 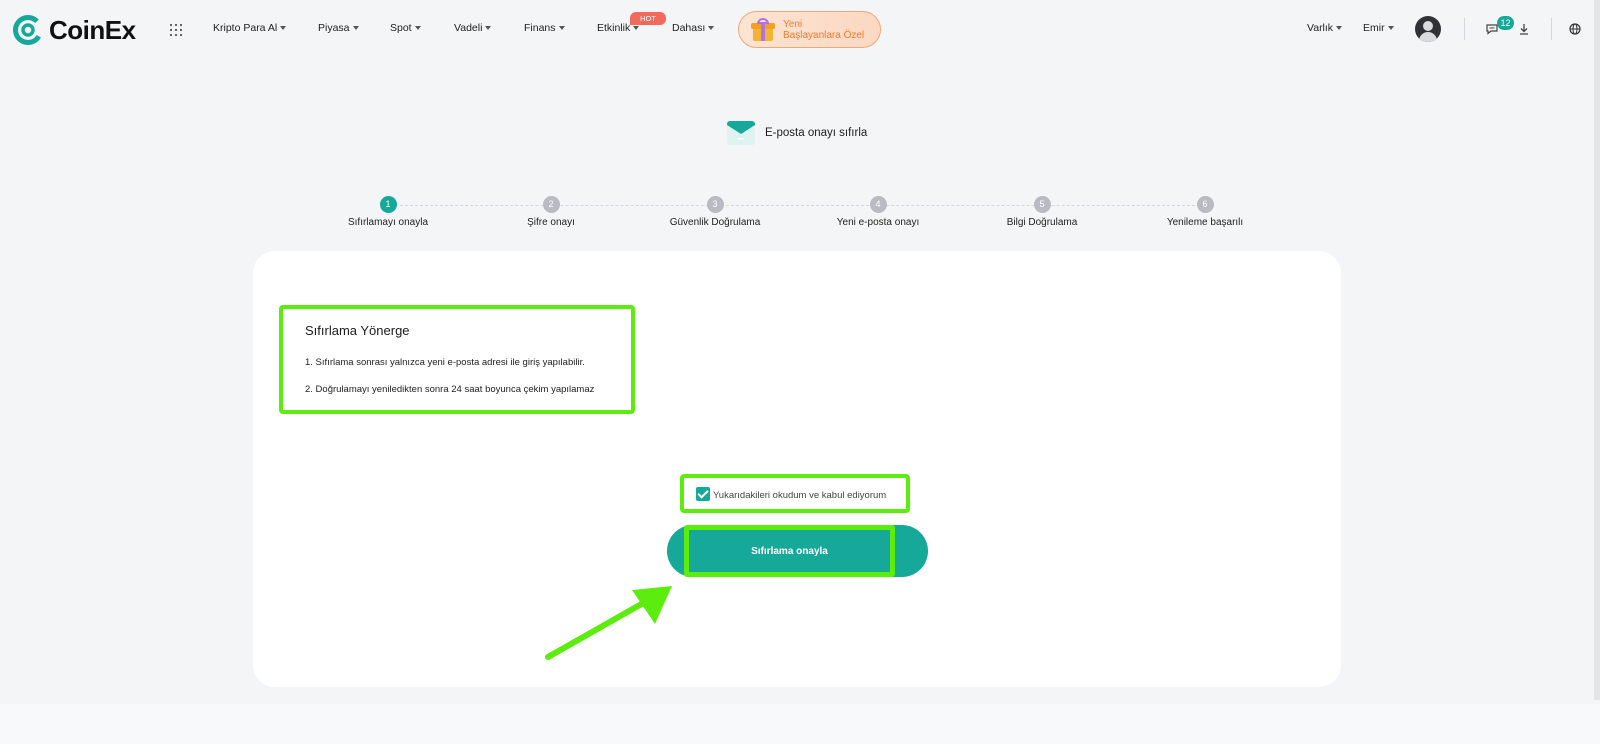 What do you see at coordinates (1524, 29) in the screenshot?
I see `download-icon` at bounding box center [1524, 29].